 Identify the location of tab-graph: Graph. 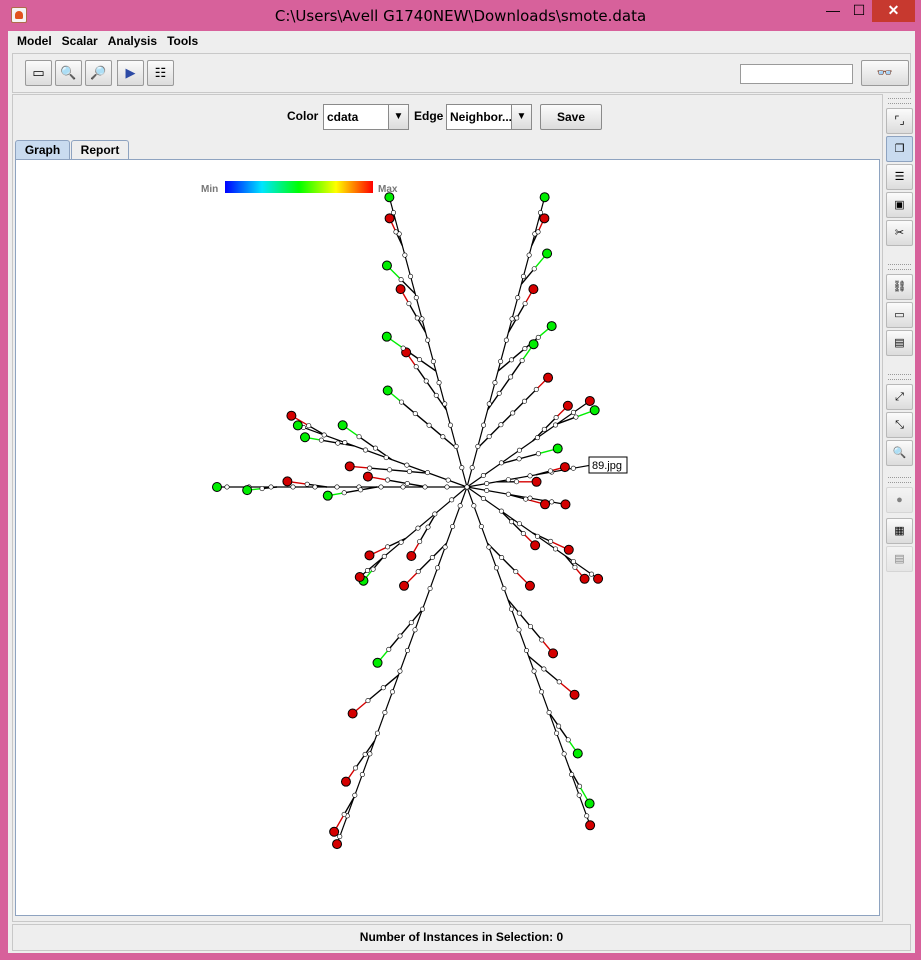
(42, 150).